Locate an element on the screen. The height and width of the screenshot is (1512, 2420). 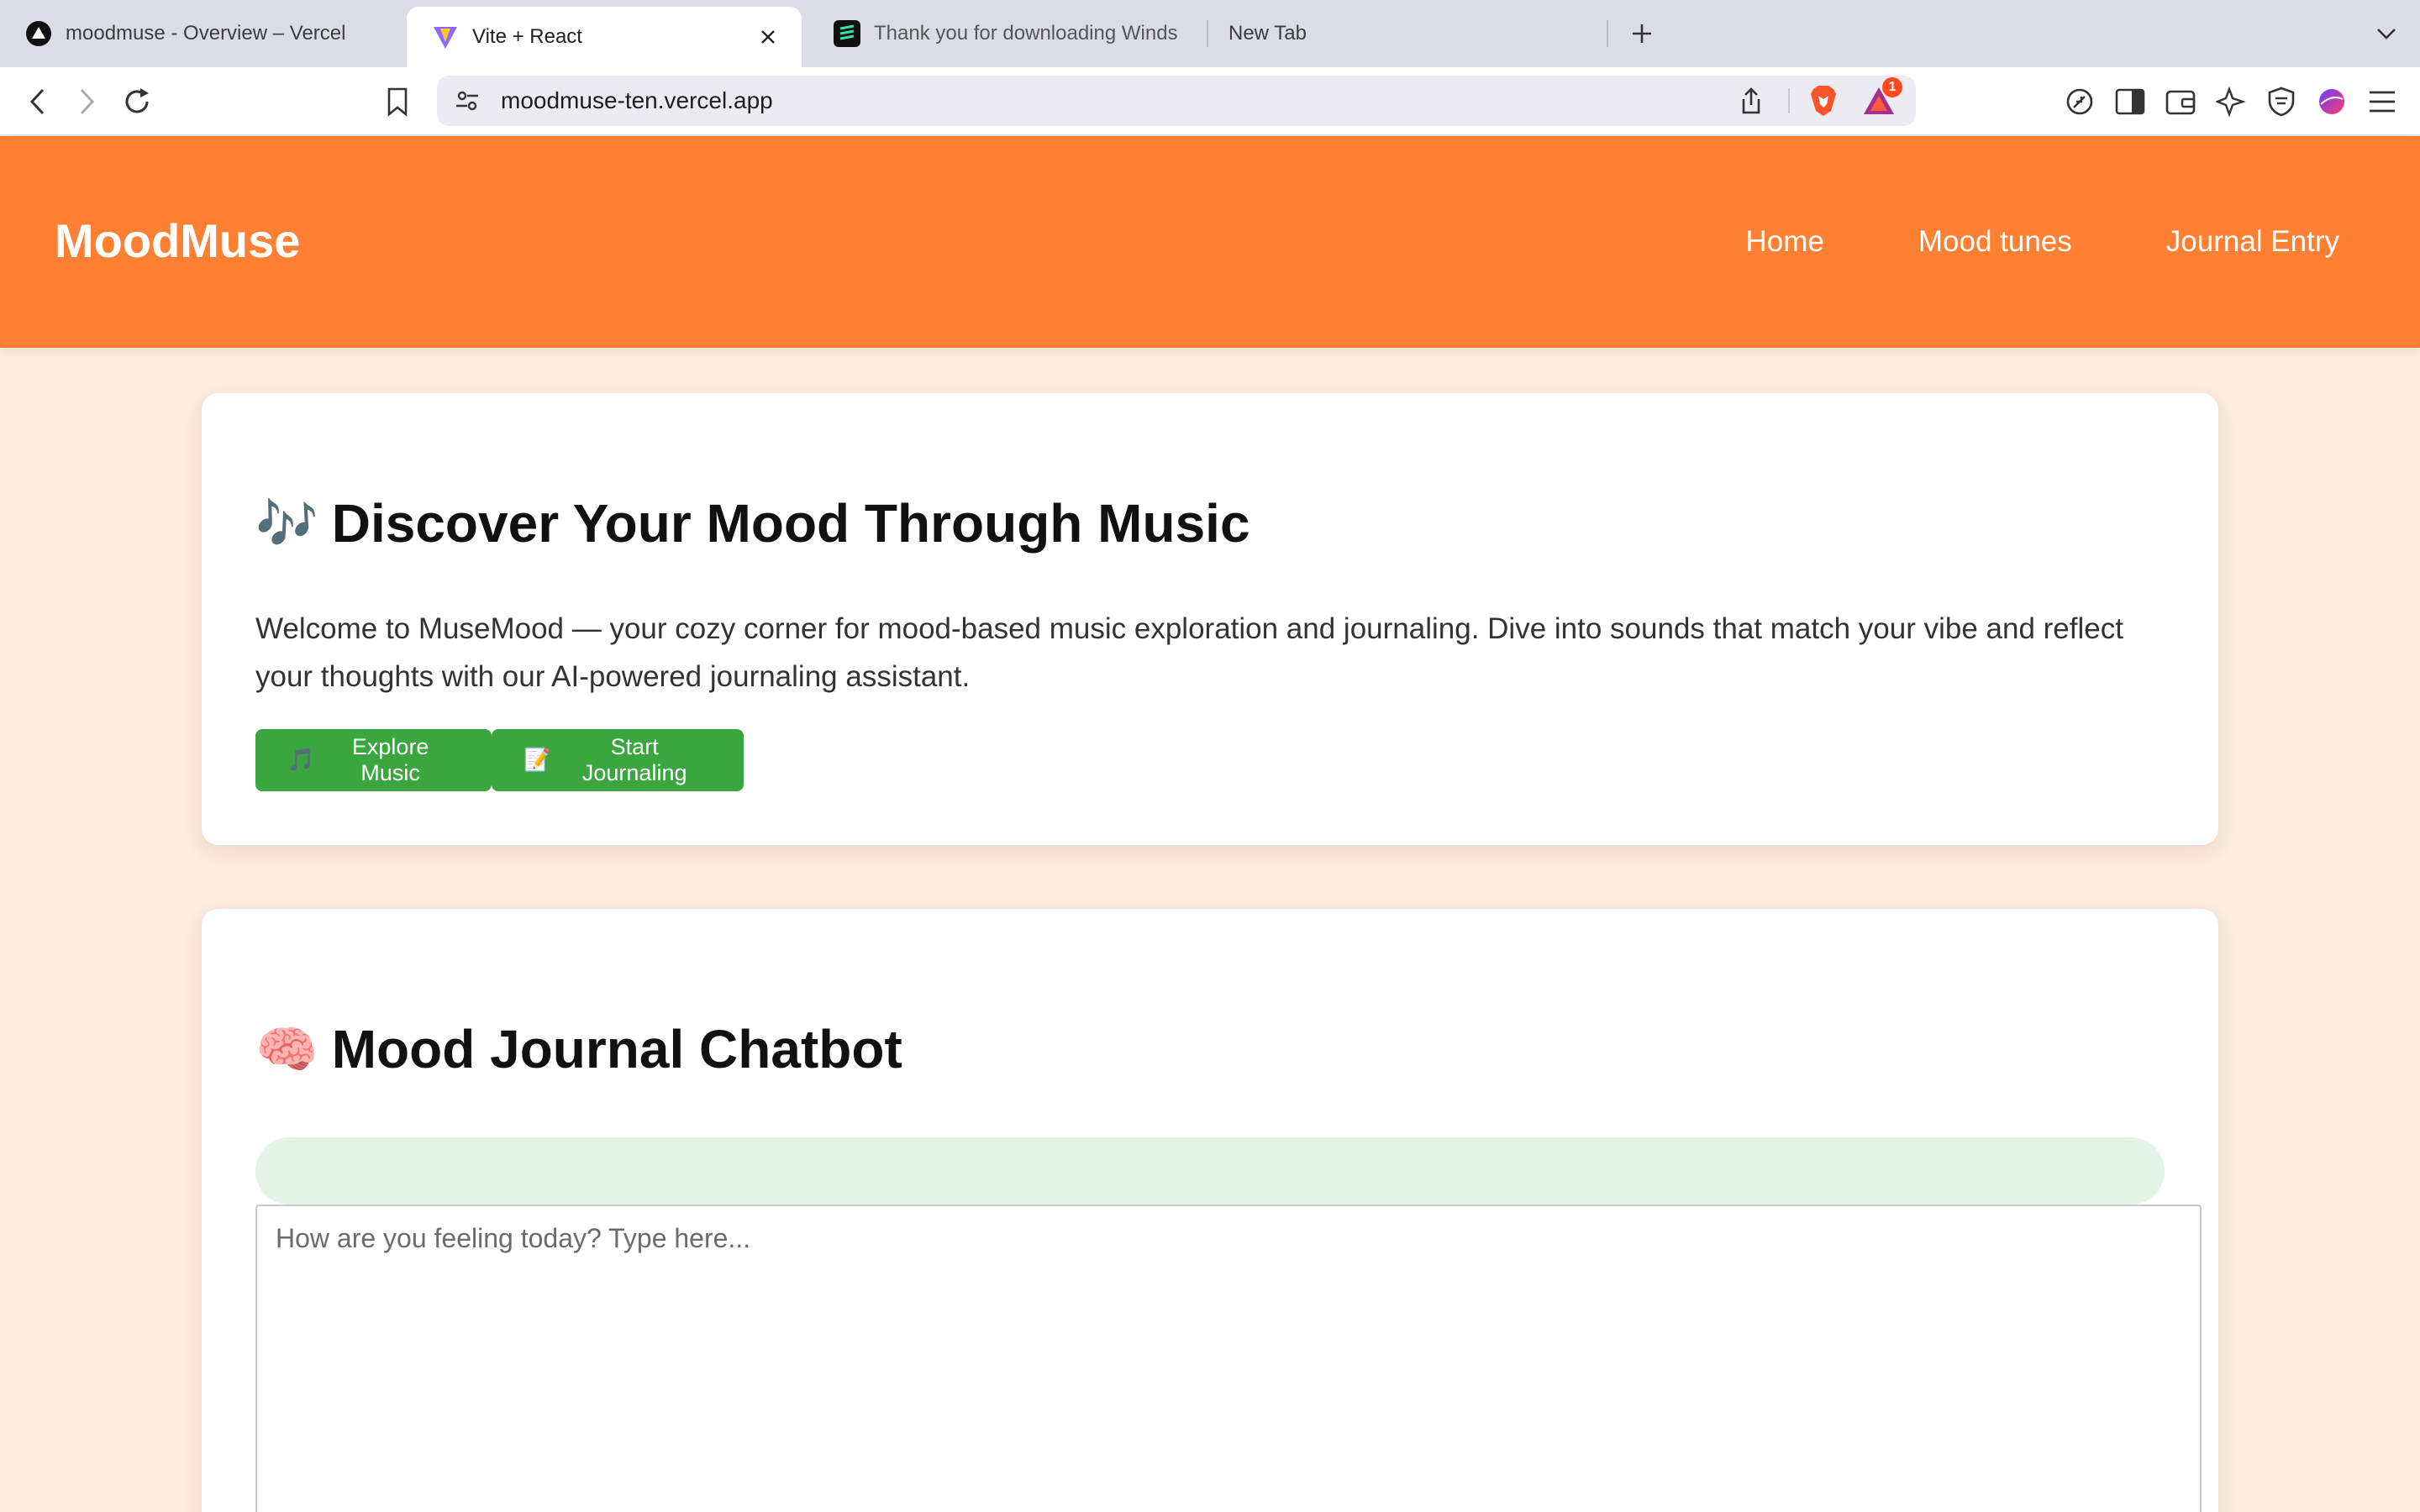
profile-avatar-icon is located at coordinates (2331, 101).